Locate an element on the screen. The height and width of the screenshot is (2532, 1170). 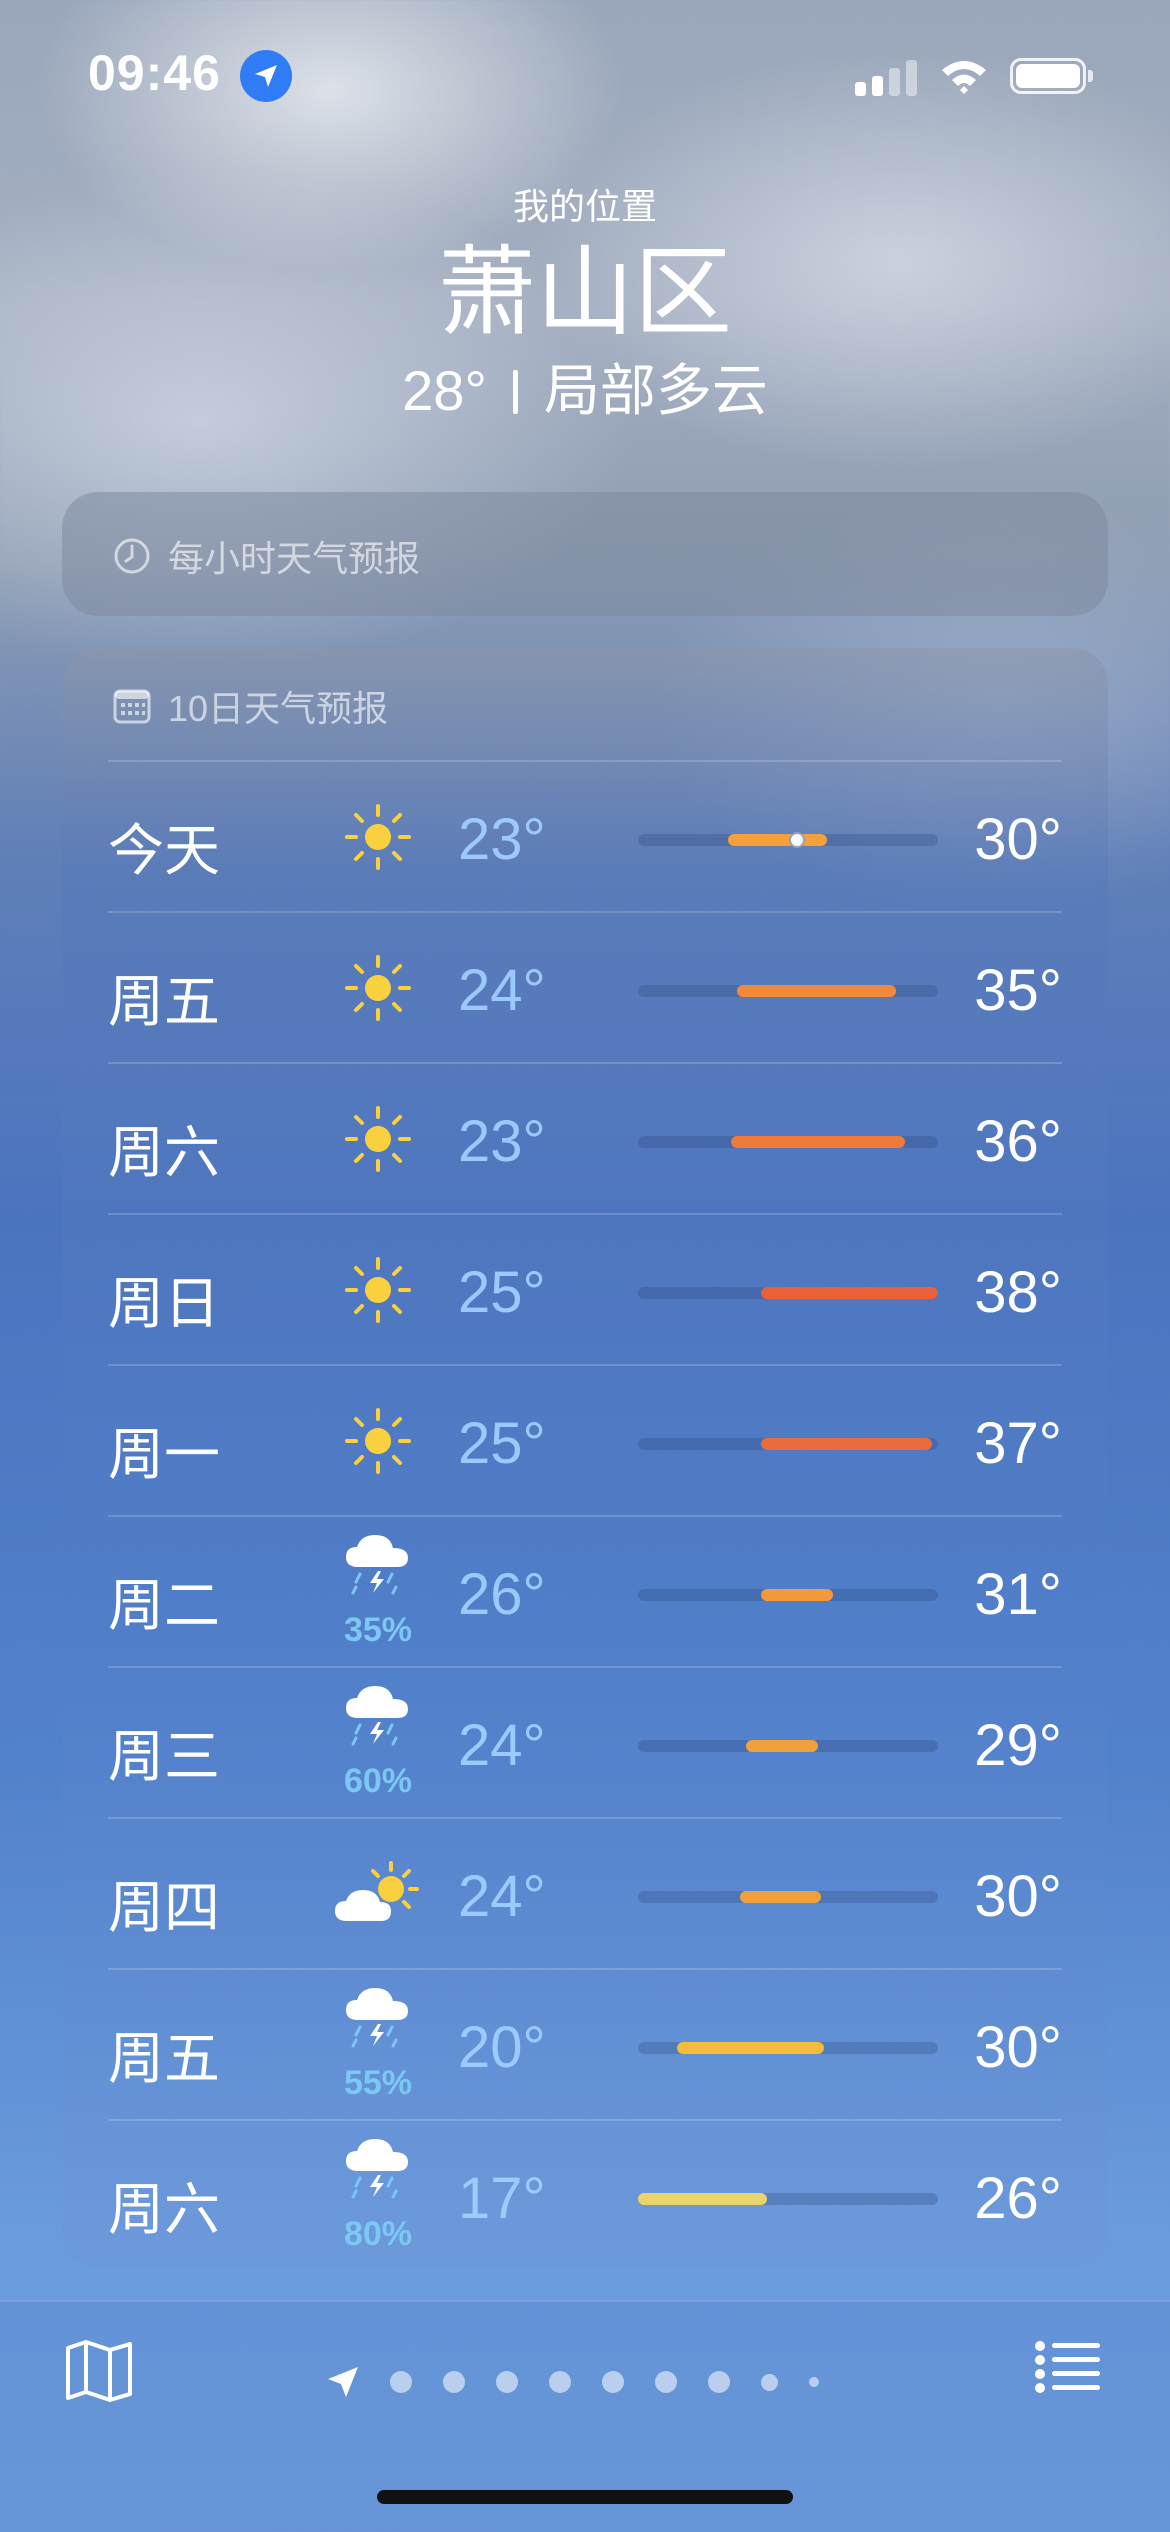
forecast-day: 周四 is located at coordinates (164, 1907).